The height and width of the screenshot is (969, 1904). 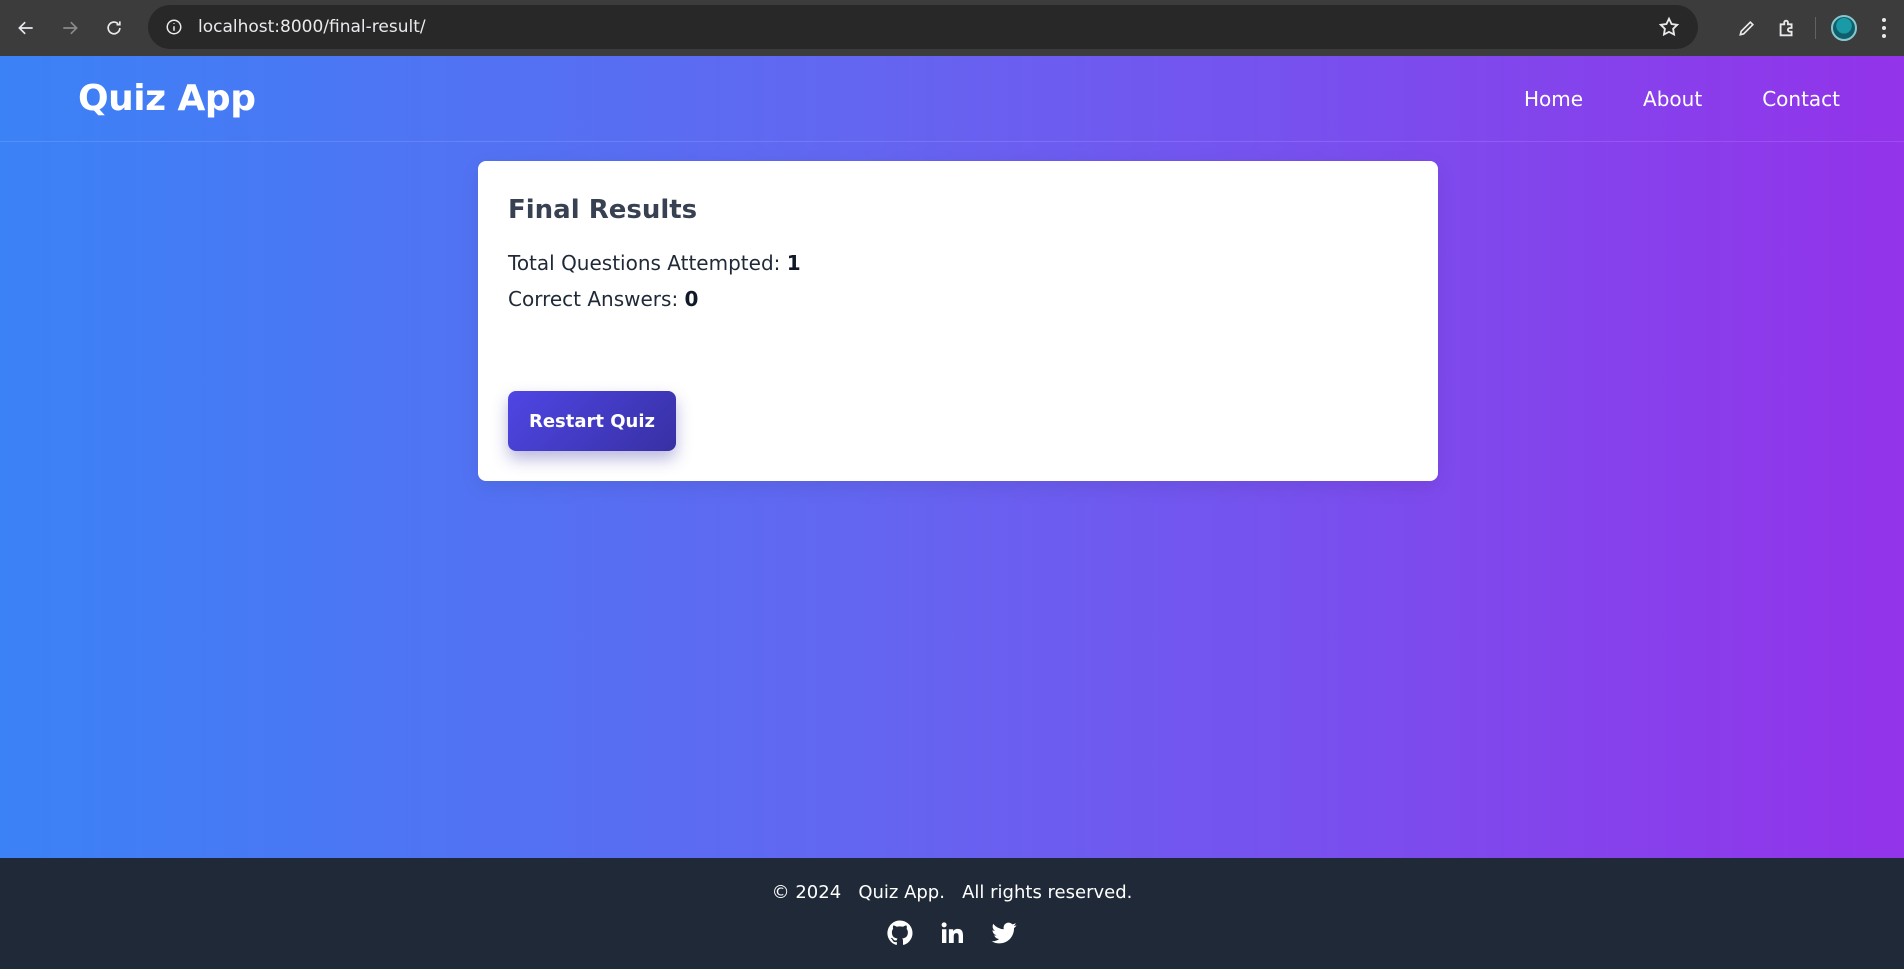 What do you see at coordinates (1004, 933) in the screenshot?
I see `twitter-icon` at bounding box center [1004, 933].